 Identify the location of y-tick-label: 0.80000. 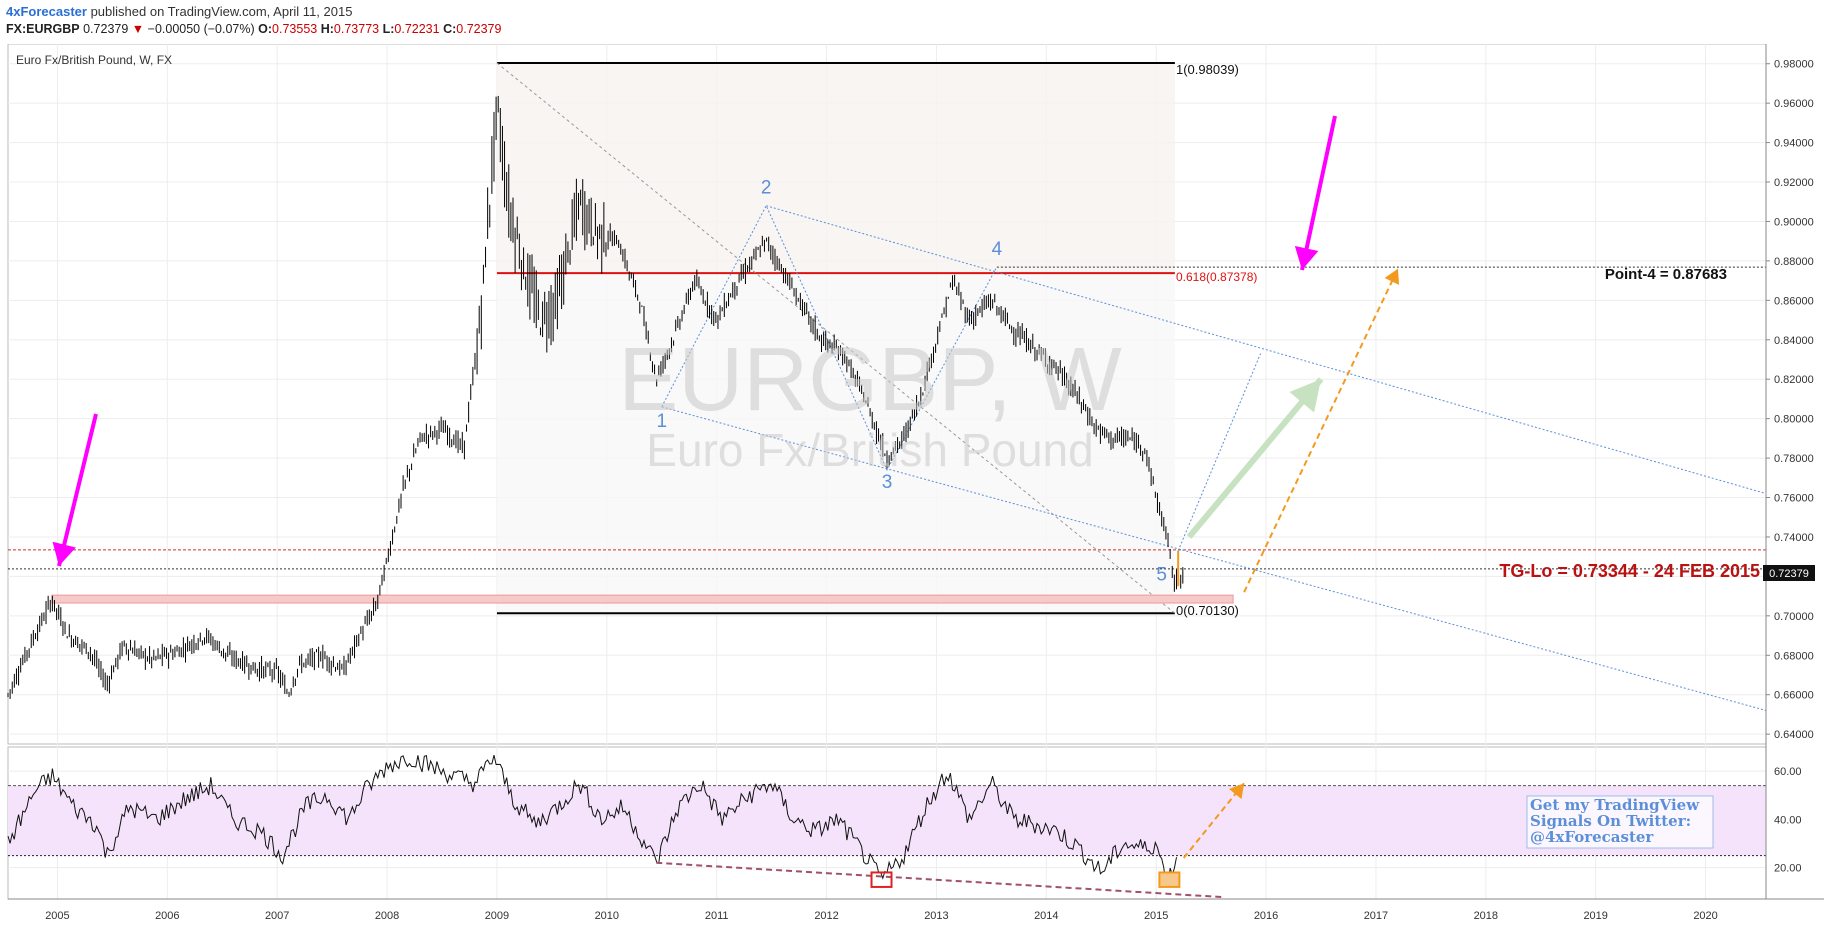
(1794, 420).